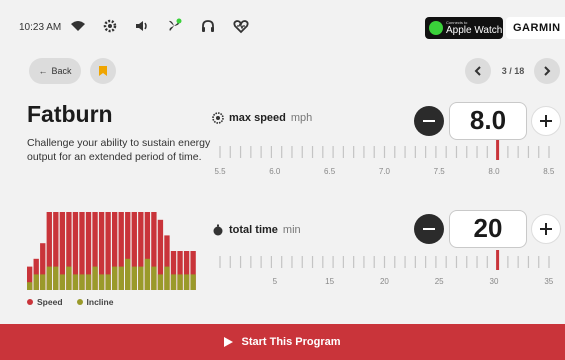 This screenshot has height=360, width=565. I want to click on scale-tick-label: 20, so click(384, 281).